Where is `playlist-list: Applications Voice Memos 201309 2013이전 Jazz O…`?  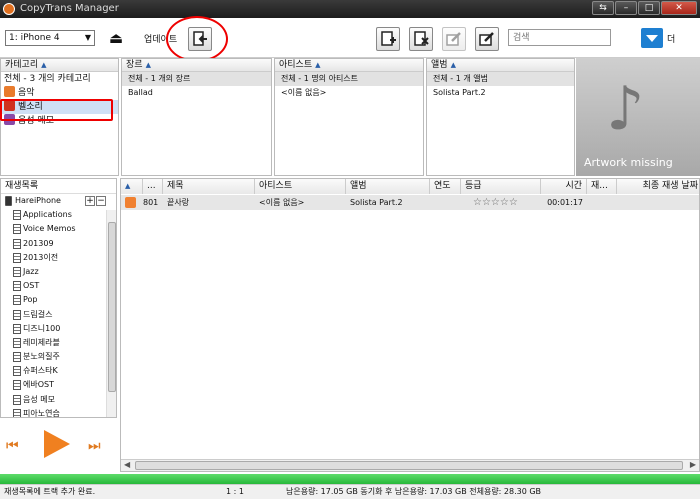
playlist-list: Applications Voice Memos 201309 2013이전 Jazz O… is located at coordinates (58, 312).